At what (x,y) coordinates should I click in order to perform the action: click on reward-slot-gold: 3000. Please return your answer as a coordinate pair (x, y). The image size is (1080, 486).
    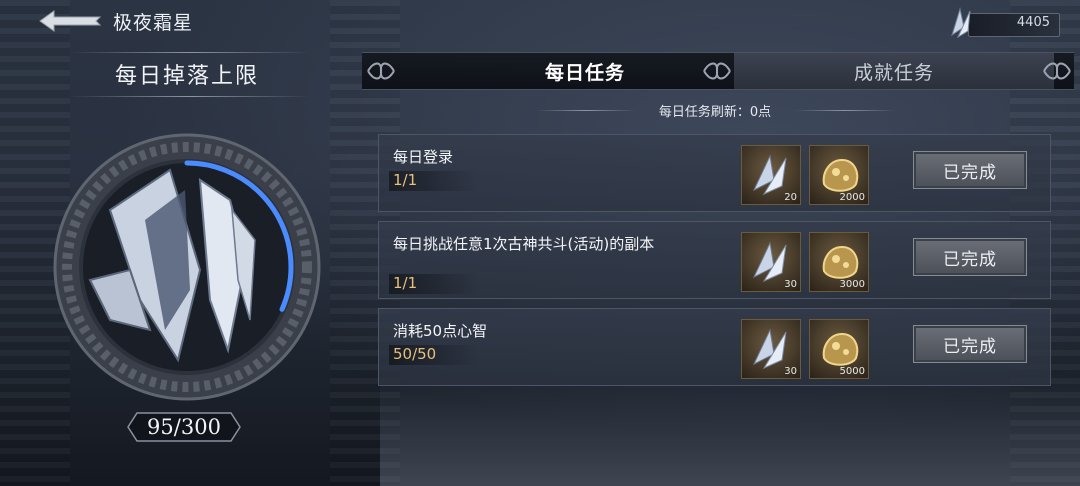
    Looking at the image, I should click on (839, 262).